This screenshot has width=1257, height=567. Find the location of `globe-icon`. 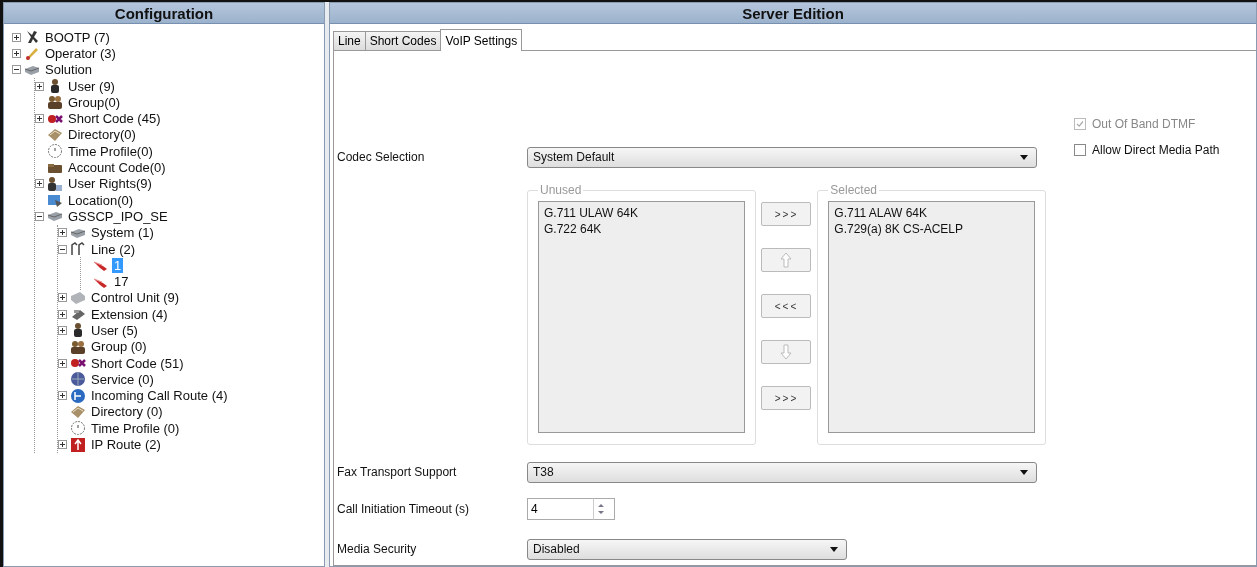

globe-icon is located at coordinates (78, 379).